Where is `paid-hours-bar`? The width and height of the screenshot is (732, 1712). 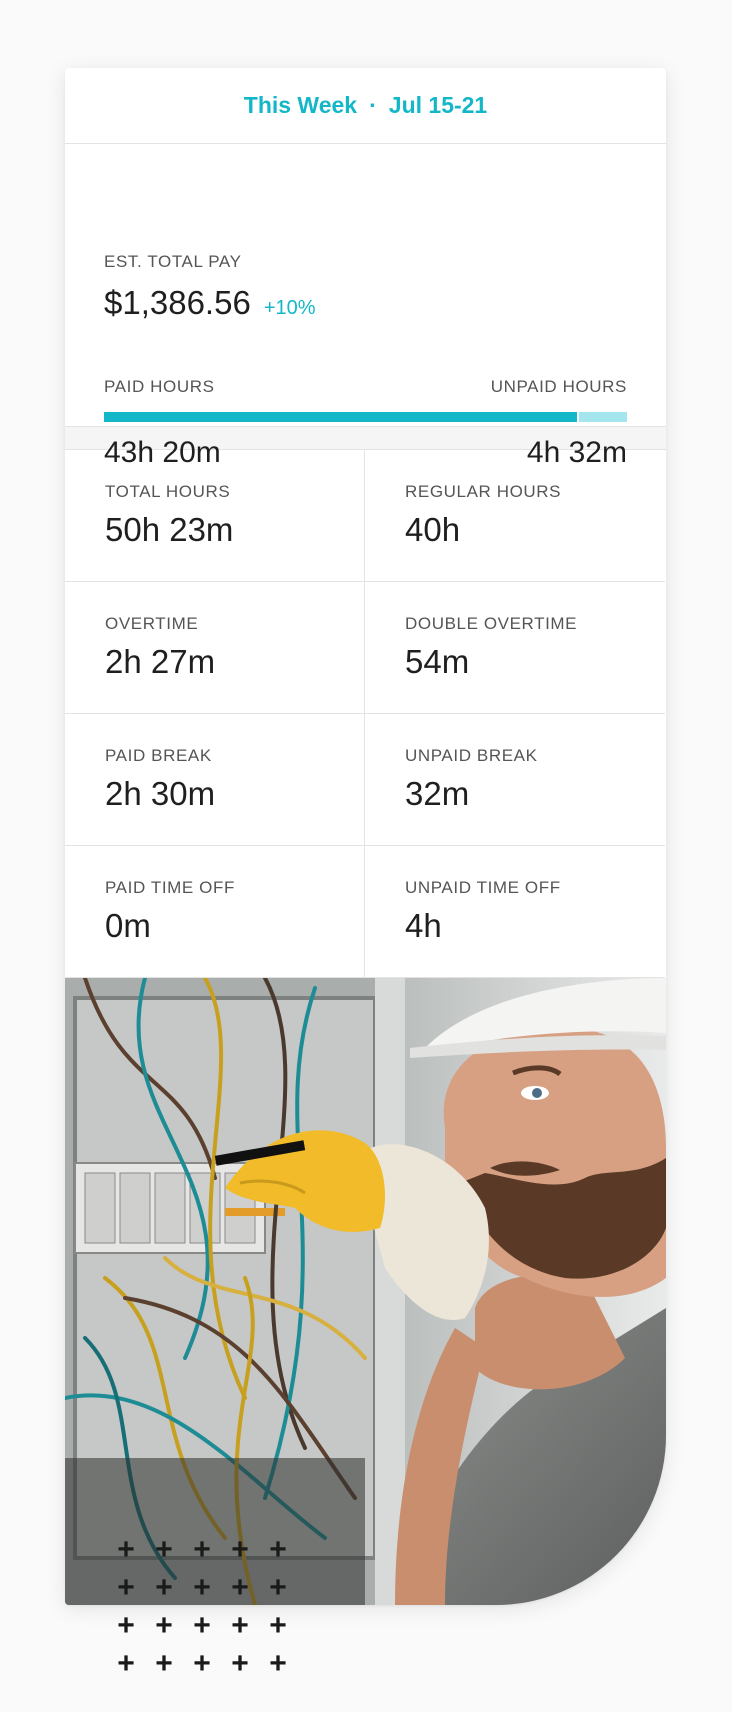 paid-hours-bar is located at coordinates (341, 417).